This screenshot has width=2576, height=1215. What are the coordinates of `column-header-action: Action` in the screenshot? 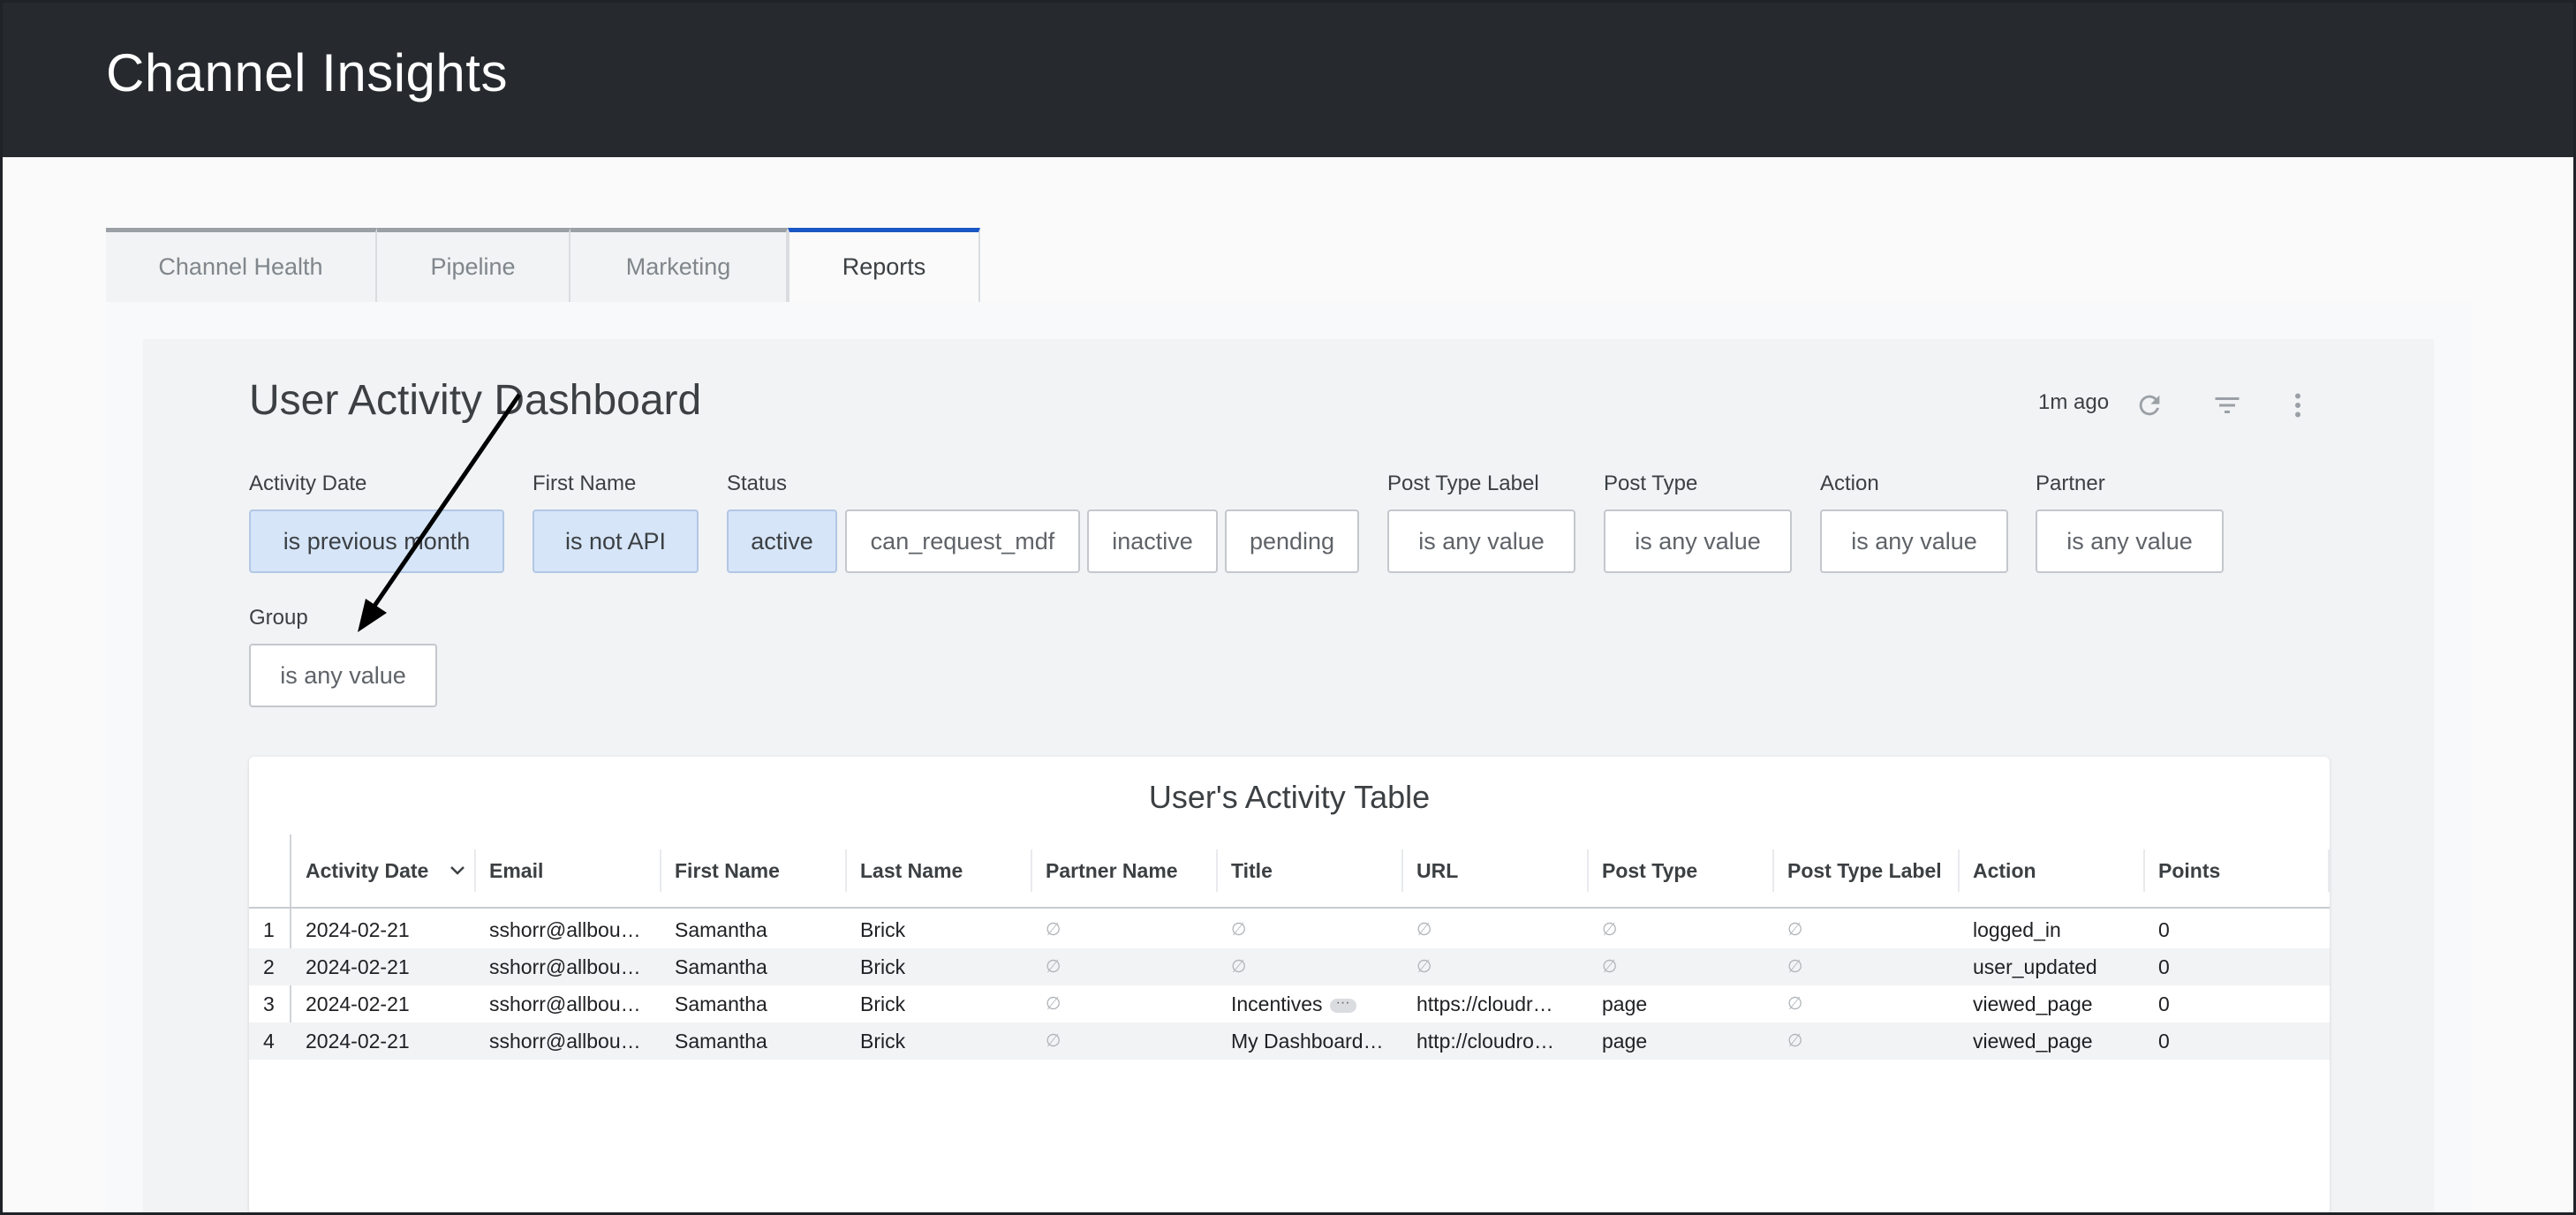 It's located at (2052, 877).